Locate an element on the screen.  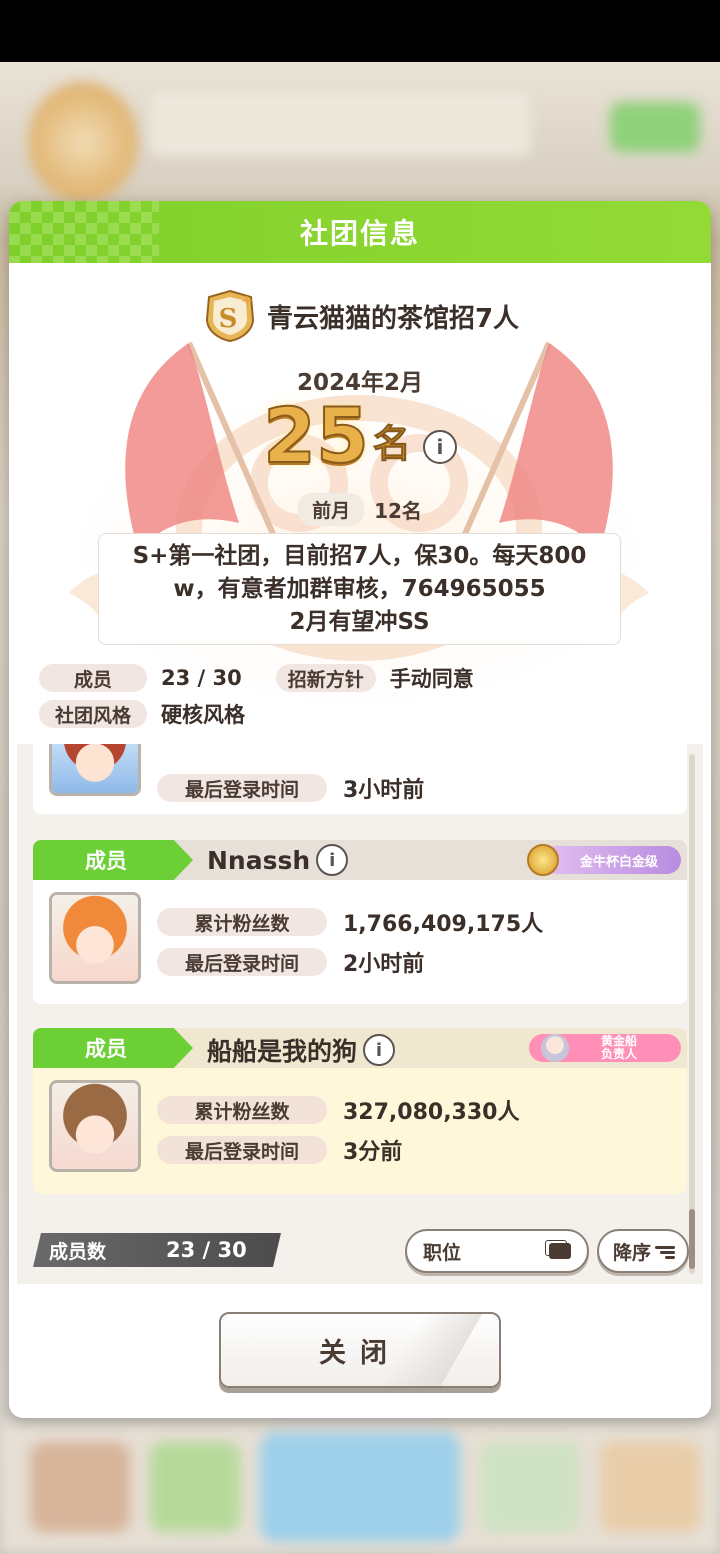
background-club-name-panel is located at coordinates (340, 124).